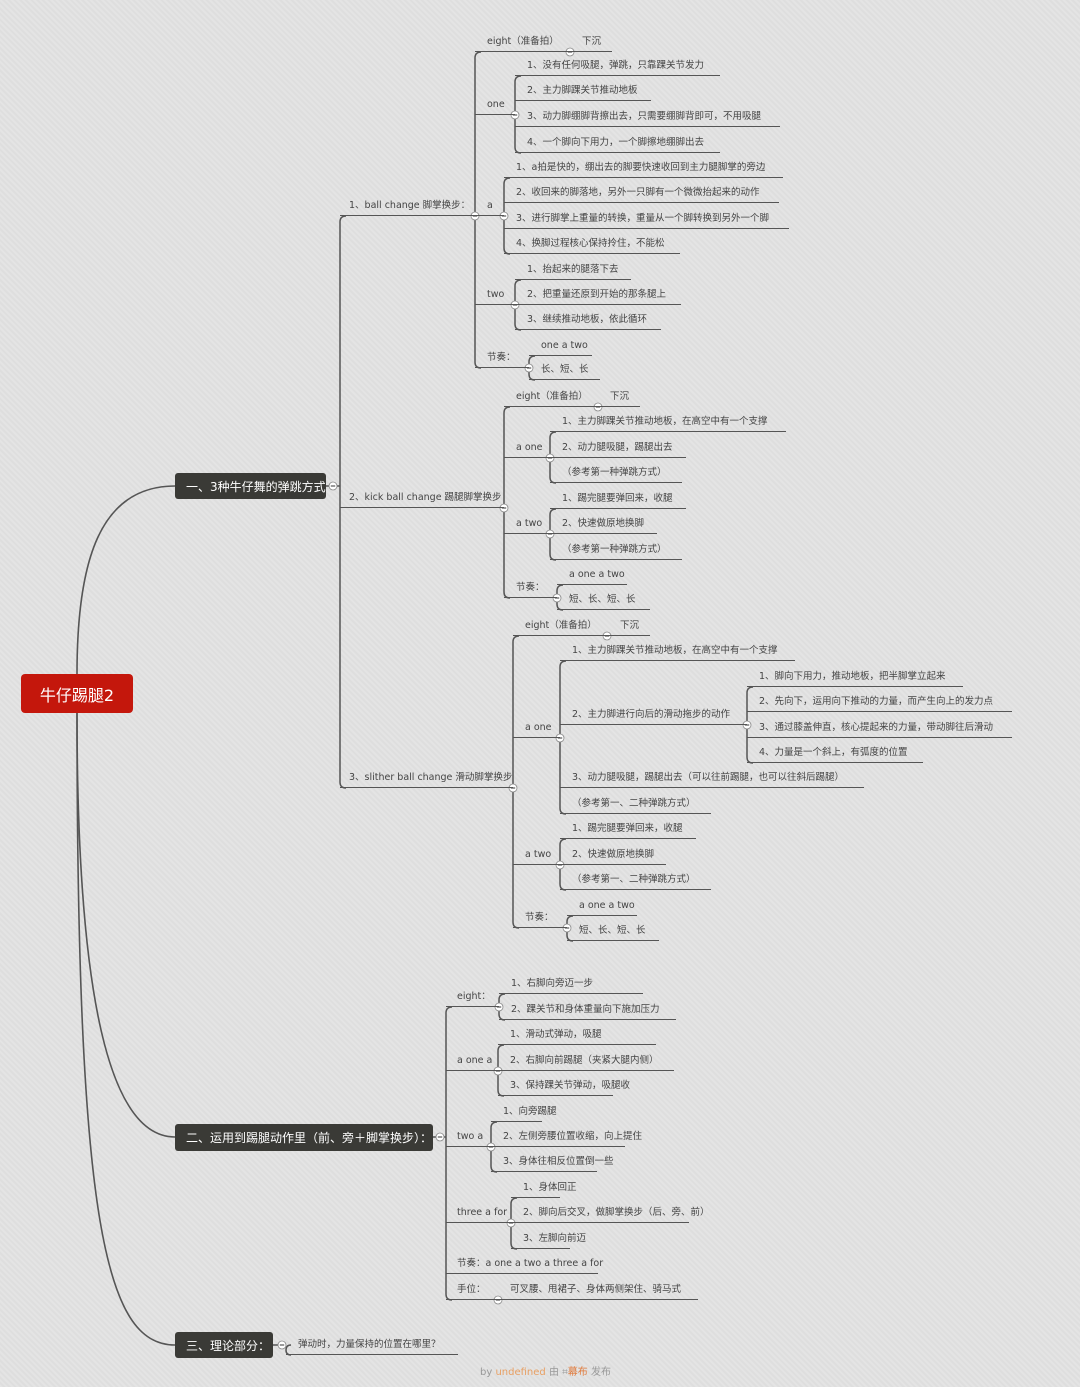  Describe the element at coordinates (618, 500) in the screenshot. I see `b2-a-two-item: 1、踢完腿要弹回来，收腿` at that location.